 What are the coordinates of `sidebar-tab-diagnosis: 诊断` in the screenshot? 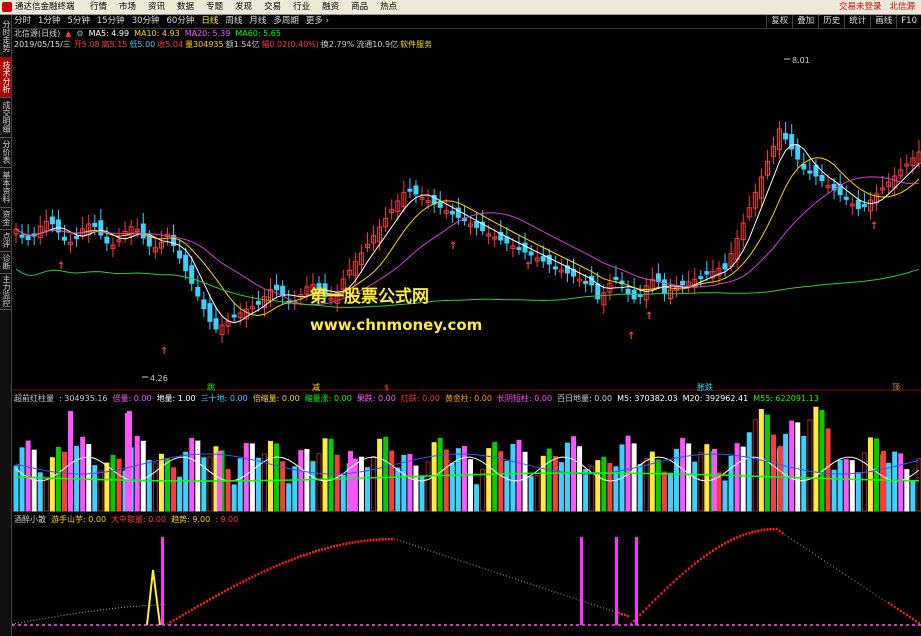 It's located at (5, 262).